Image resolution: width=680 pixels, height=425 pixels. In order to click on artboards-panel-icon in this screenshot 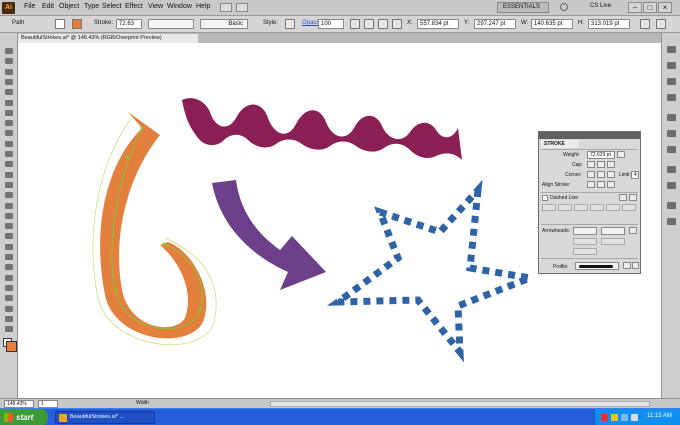, I will do `click(671, 221)`.